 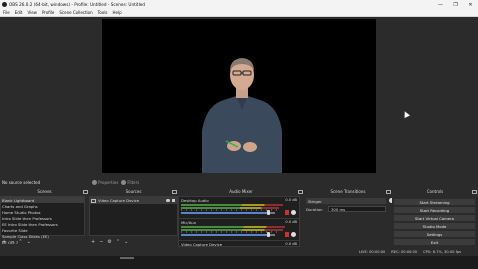 What do you see at coordinates (21, 182) in the screenshot?
I see `no-source-label: No source selected` at bounding box center [21, 182].